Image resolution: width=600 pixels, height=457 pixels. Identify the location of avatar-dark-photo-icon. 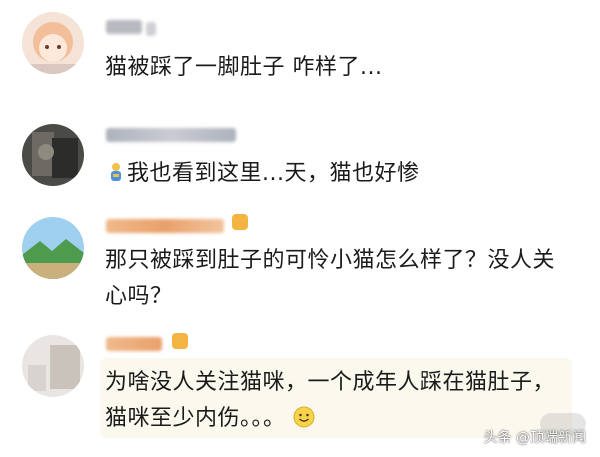
(53, 155).